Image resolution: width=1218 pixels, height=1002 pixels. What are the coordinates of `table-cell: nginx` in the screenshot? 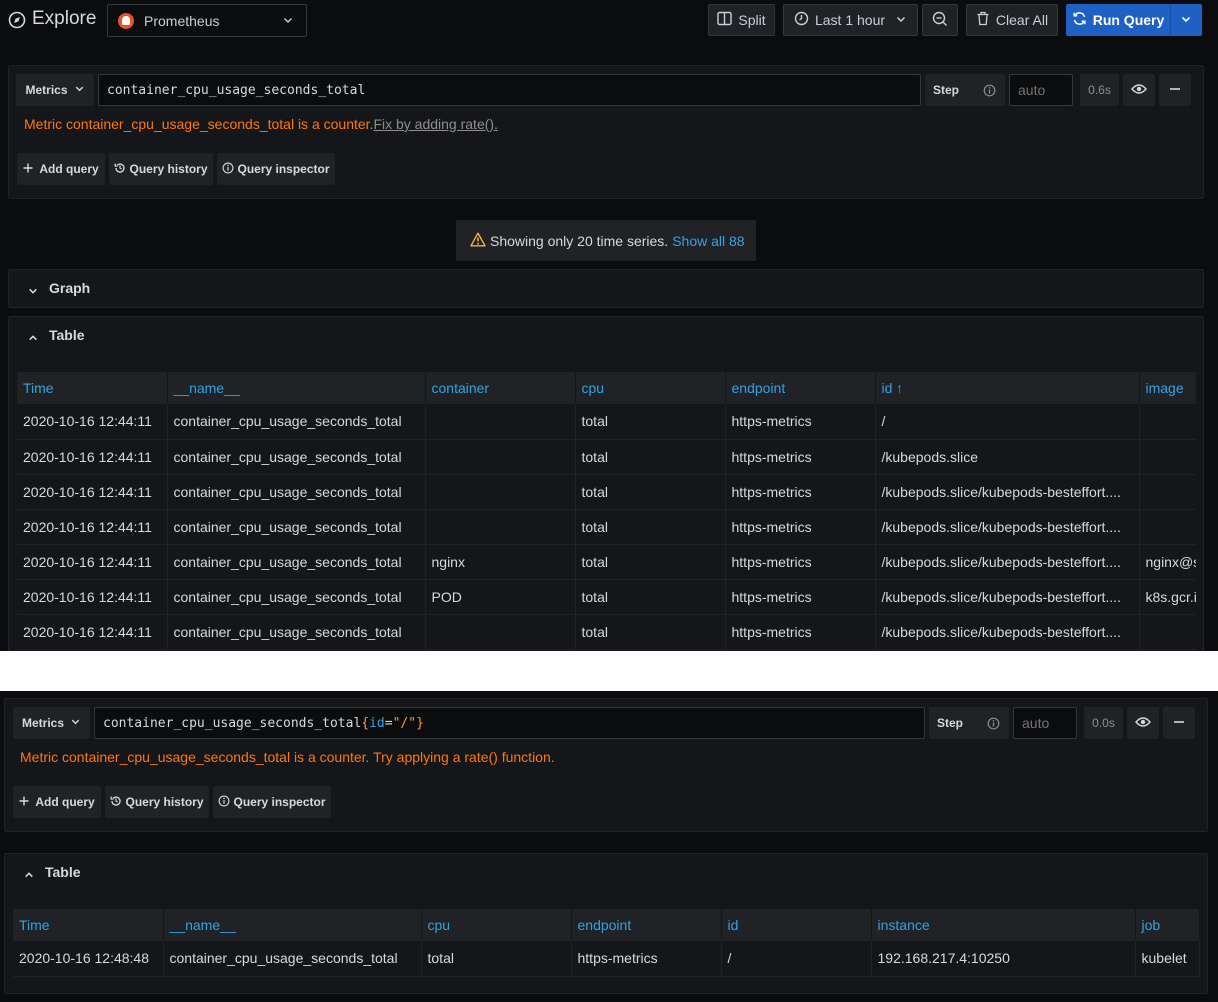 It's located at (500, 562).